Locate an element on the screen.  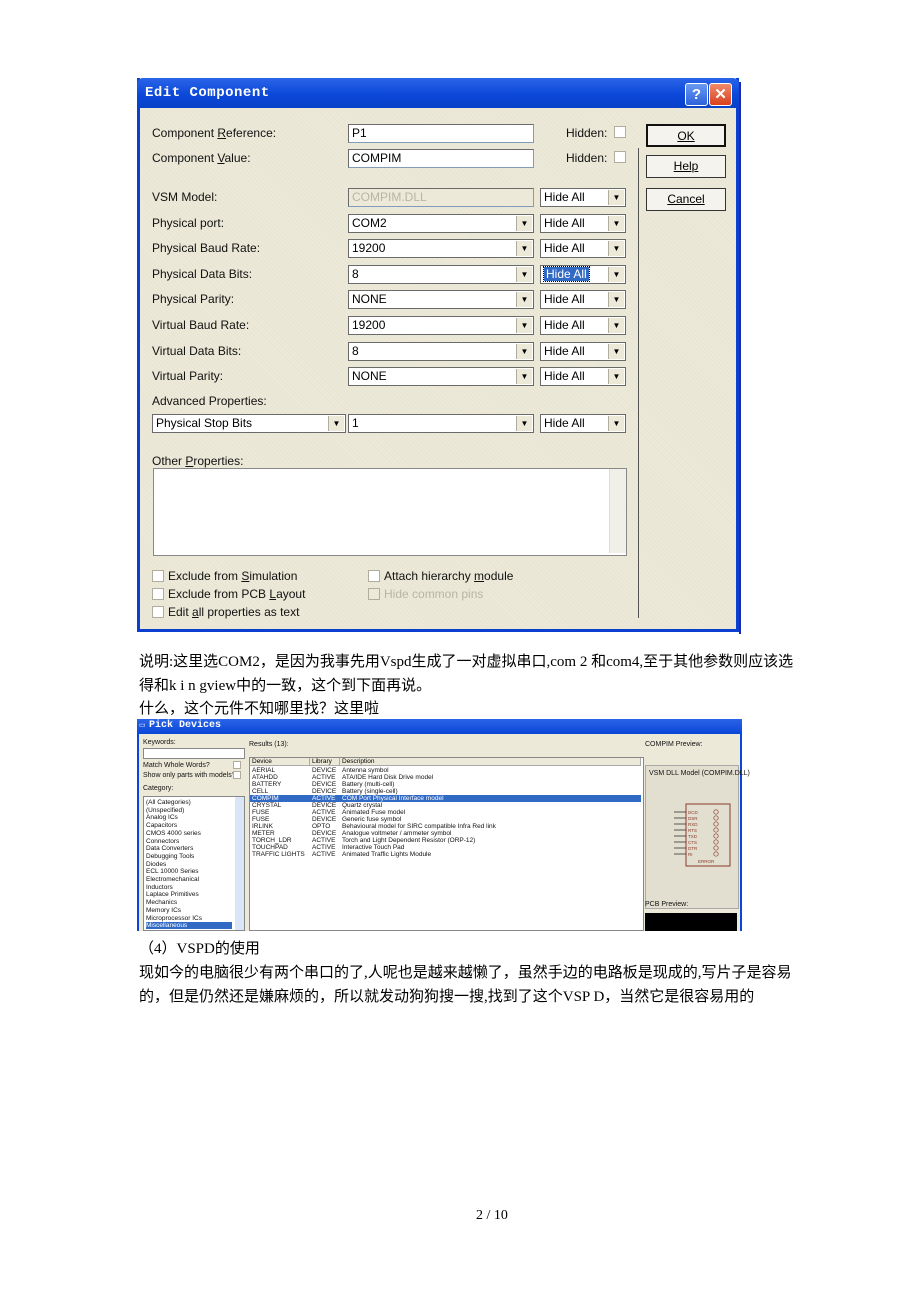
column-header-library: Library is located at coordinates (325, 762).